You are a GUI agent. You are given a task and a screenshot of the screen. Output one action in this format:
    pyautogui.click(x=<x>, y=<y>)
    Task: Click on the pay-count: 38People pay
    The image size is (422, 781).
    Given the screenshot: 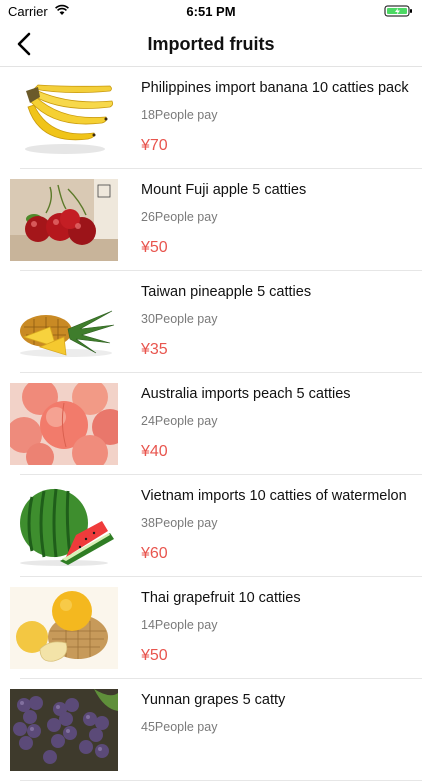 What is the action you would take?
    pyautogui.click(x=179, y=523)
    